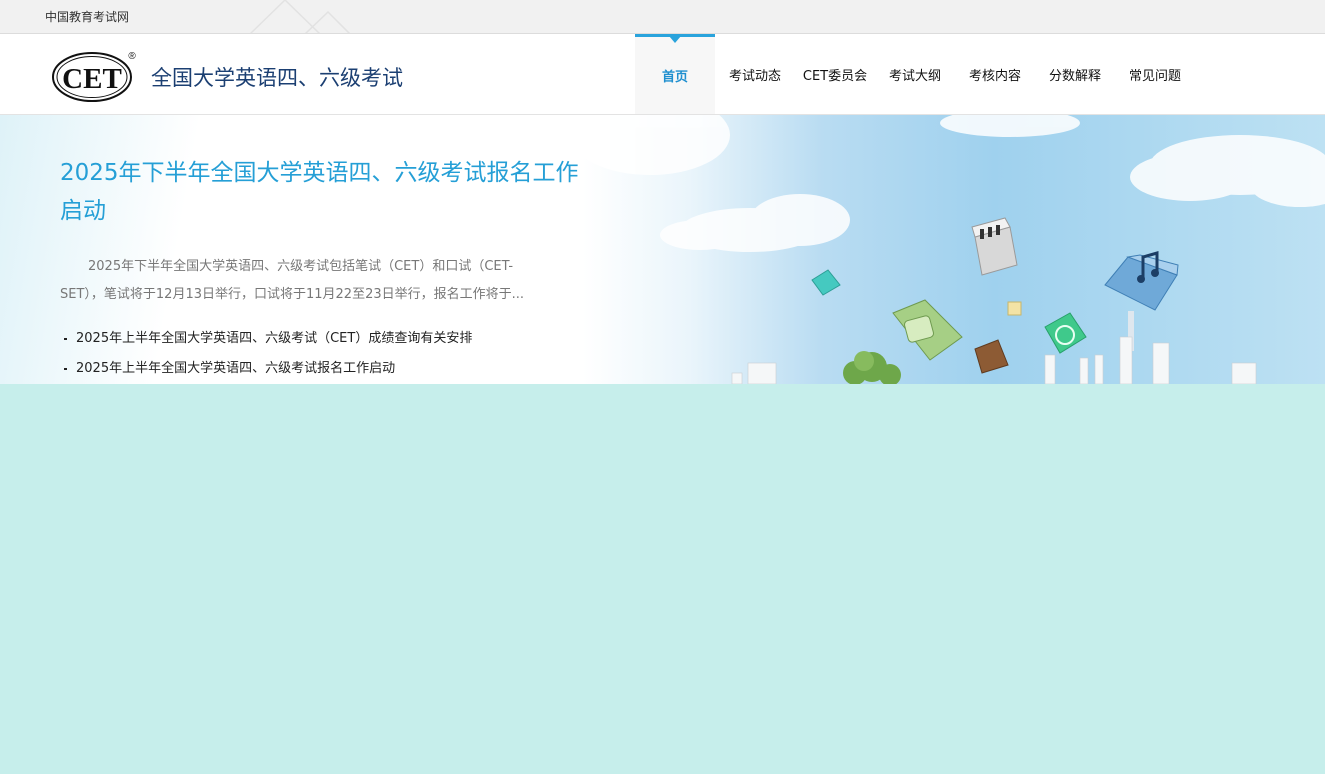 Image resolution: width=1325 pixels, height=774 pixels. What do you see at coordinates (1075, 74) in the screenshot?
I see `nav-score-explanation: 分数解释` at bounding box center [1075, 74].